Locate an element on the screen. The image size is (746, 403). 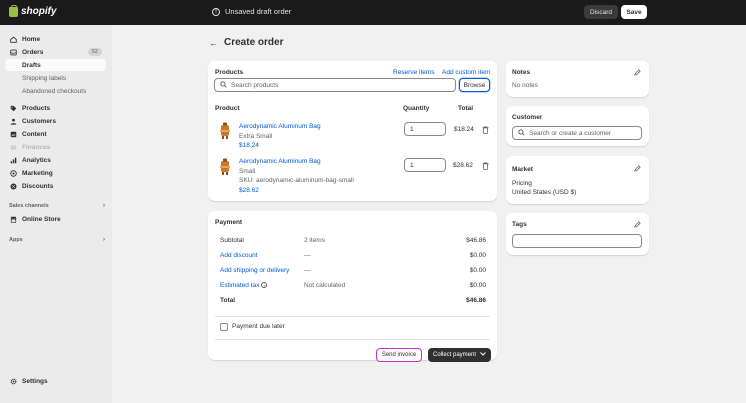
store-icon is located at coordinates (13, 219).